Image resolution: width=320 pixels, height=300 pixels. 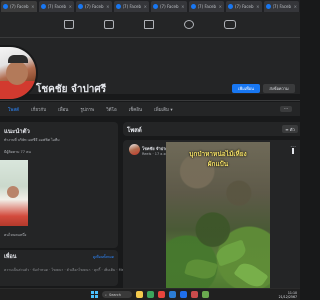 I want to click on windows-start-icon, so click(x=94, y=294).